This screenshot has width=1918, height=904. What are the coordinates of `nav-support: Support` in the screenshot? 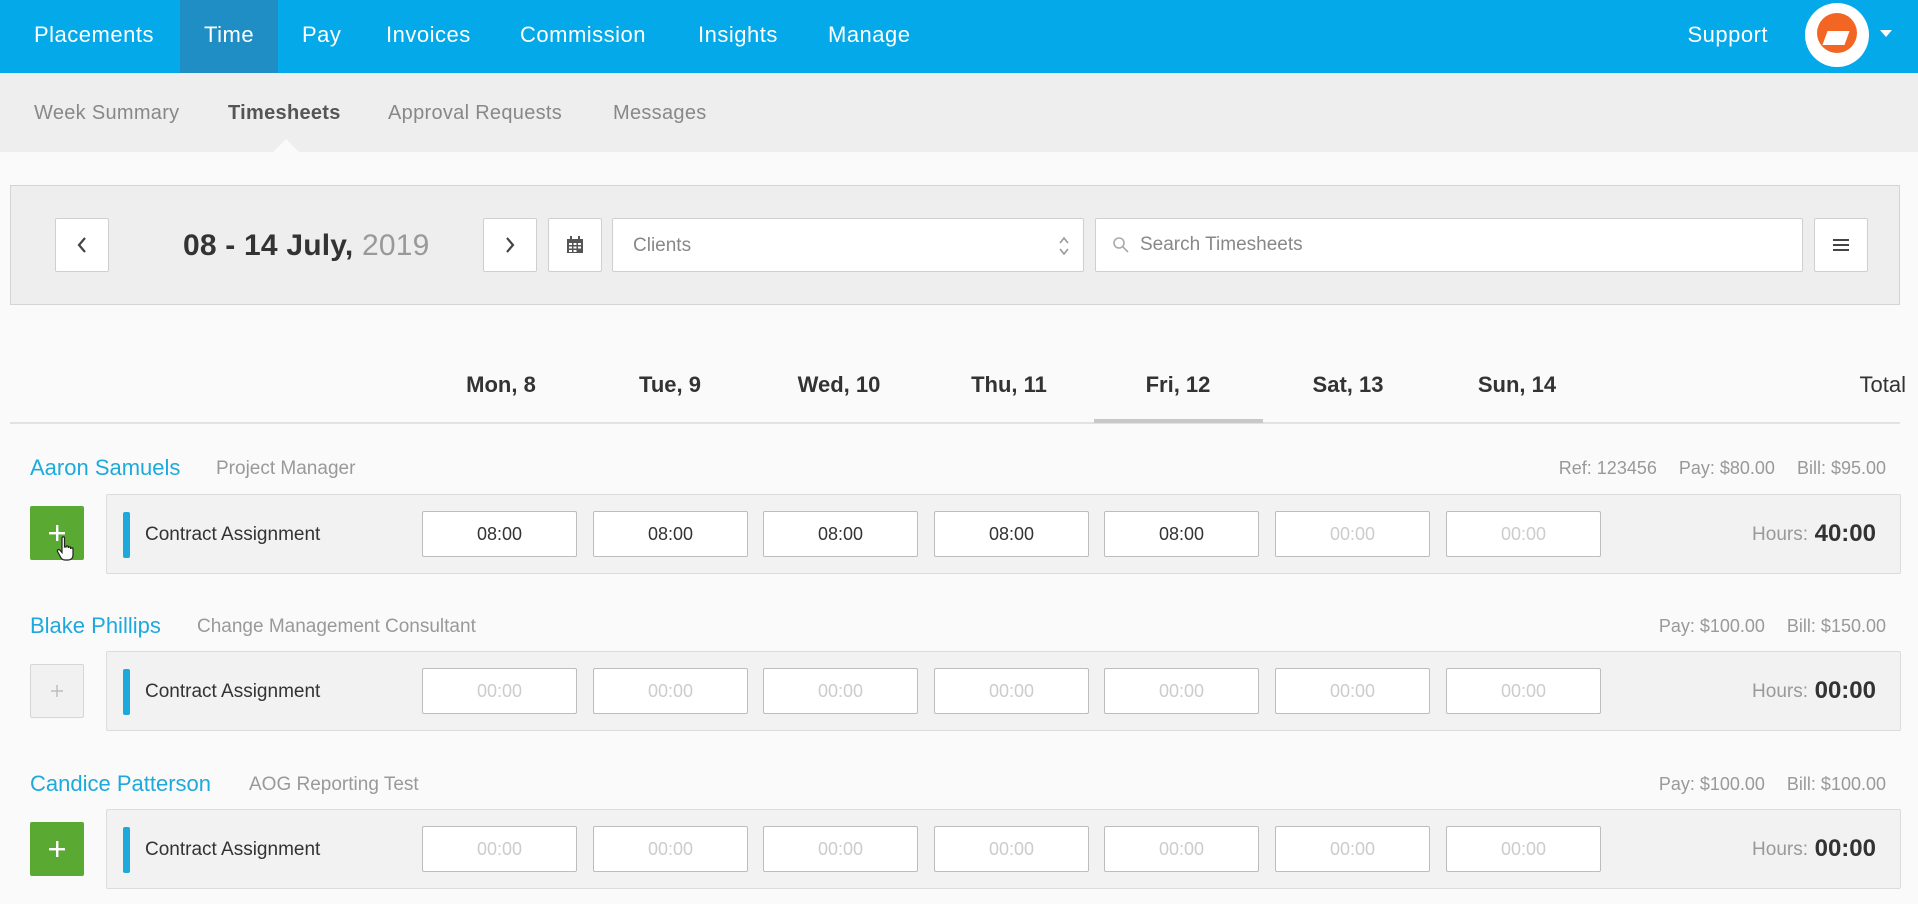 It's located at (1727, 36).